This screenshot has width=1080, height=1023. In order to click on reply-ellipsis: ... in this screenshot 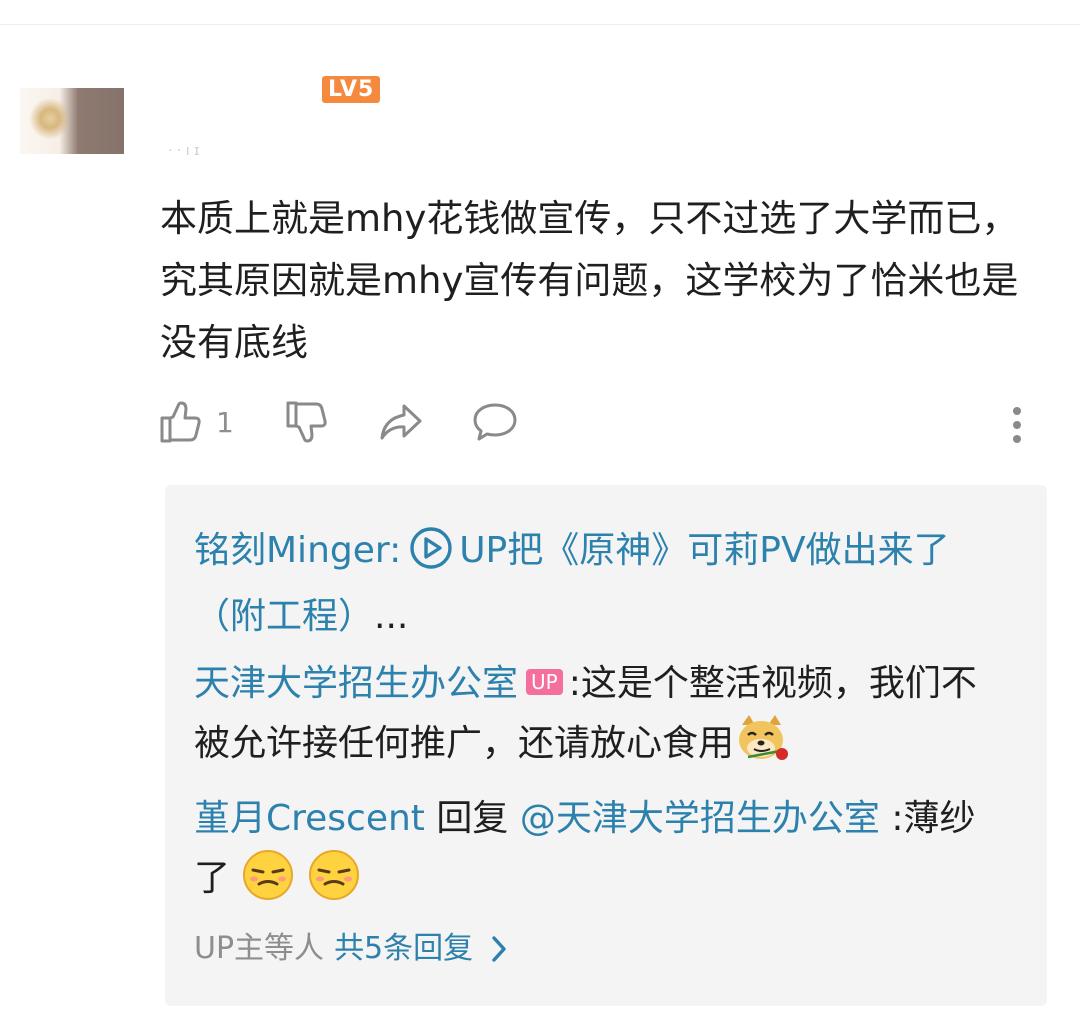, I will do `click(391, 616)`.